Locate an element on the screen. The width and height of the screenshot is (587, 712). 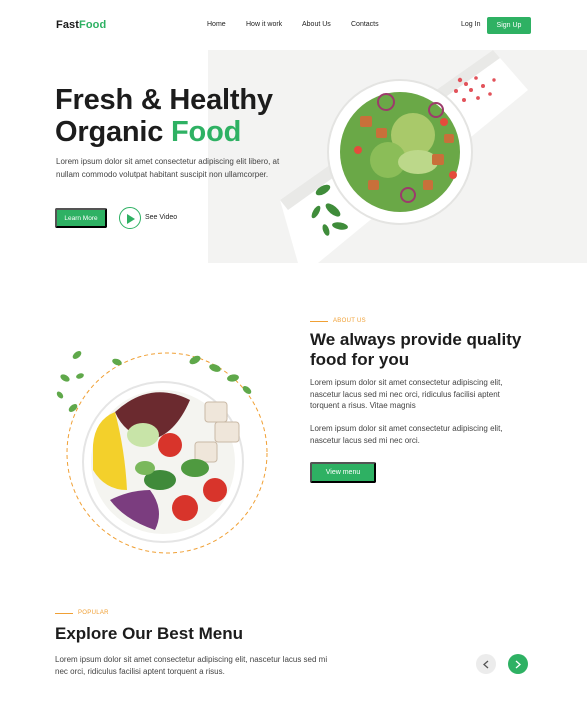
carousel-next-button is located at coordinates (518, 664).